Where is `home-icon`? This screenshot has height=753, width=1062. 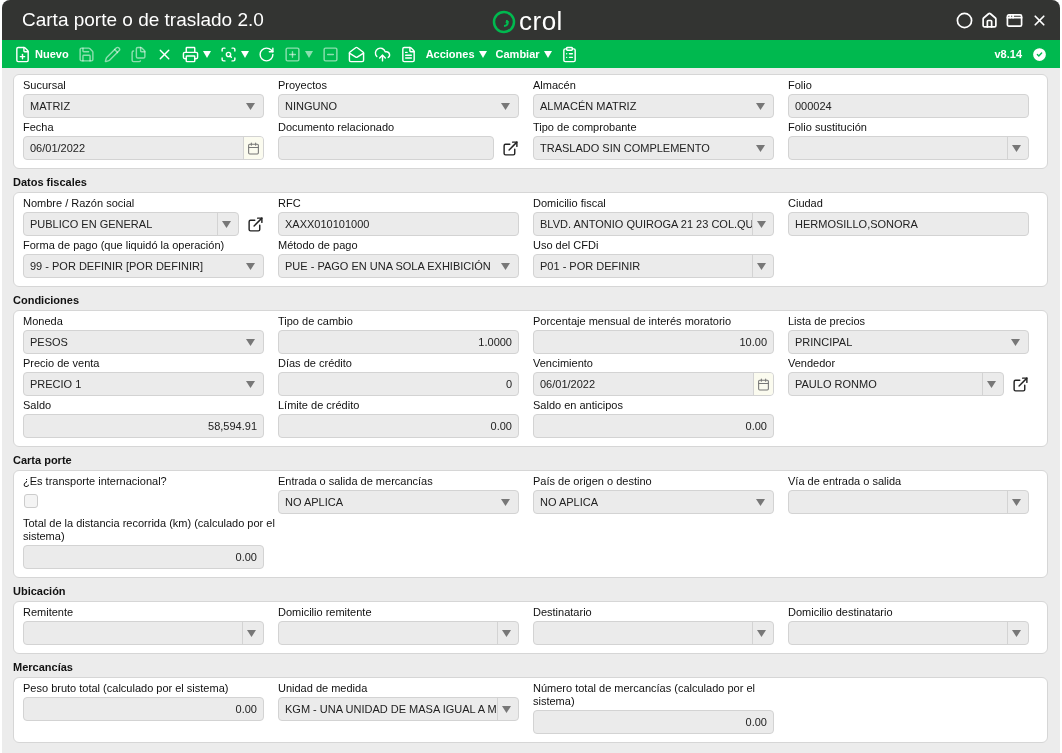
home-icon is located at coordinates (989, 20).